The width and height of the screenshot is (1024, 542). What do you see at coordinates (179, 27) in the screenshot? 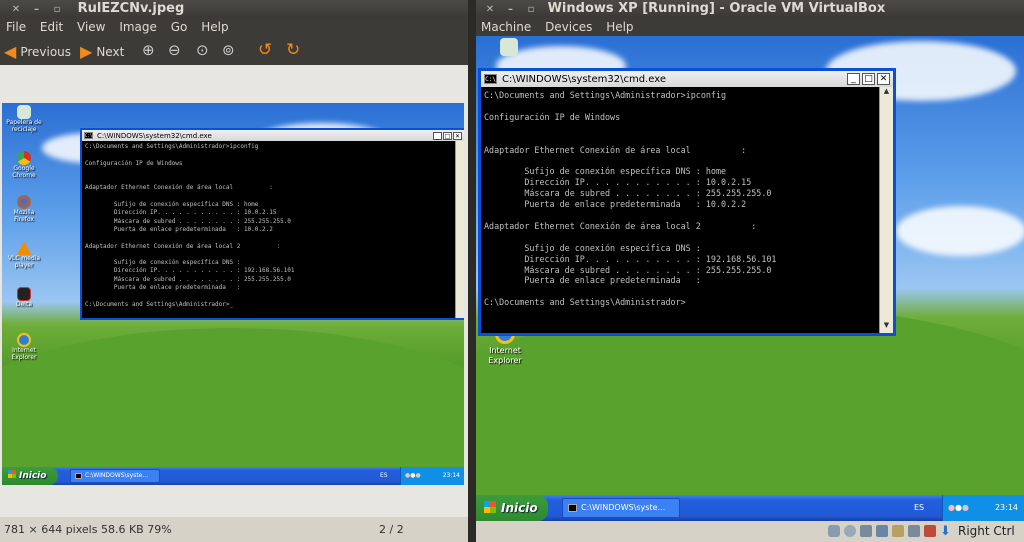
I see `menu-go: Go` at bounding box center [179, 27].